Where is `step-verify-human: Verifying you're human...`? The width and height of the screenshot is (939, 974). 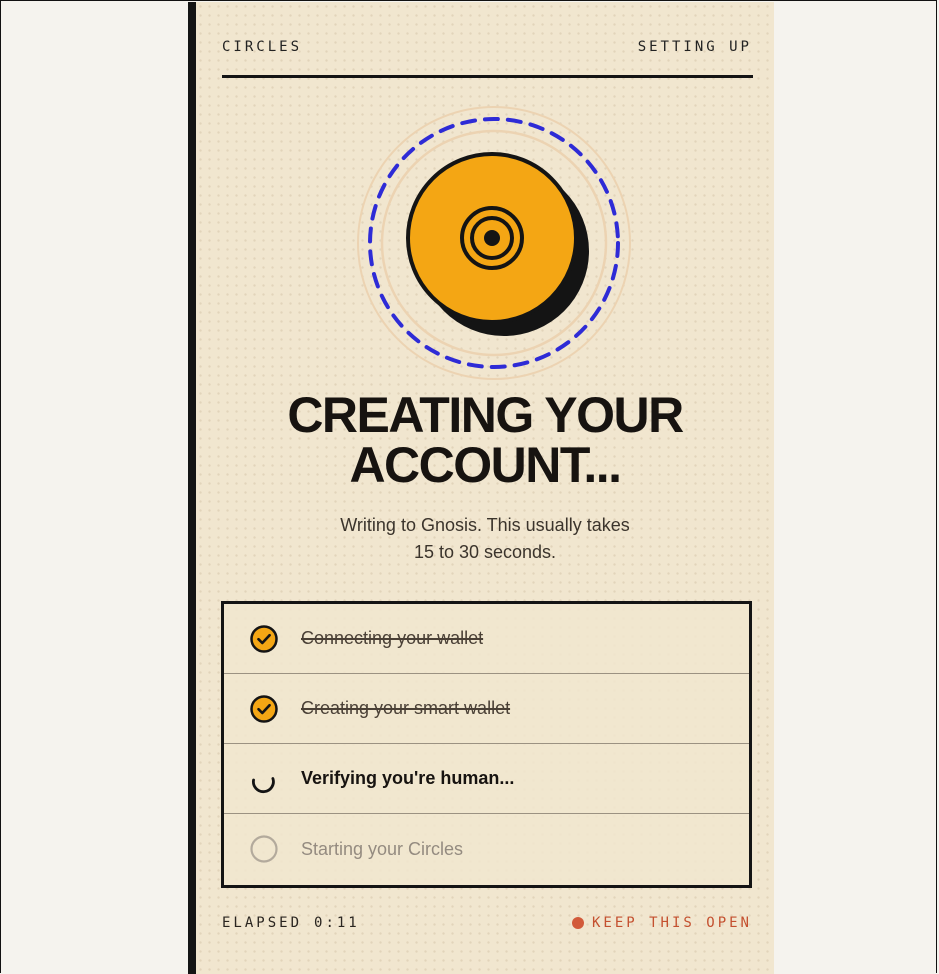 step-verify-human: Verifying you're human... is located at coordinates (486, 779).